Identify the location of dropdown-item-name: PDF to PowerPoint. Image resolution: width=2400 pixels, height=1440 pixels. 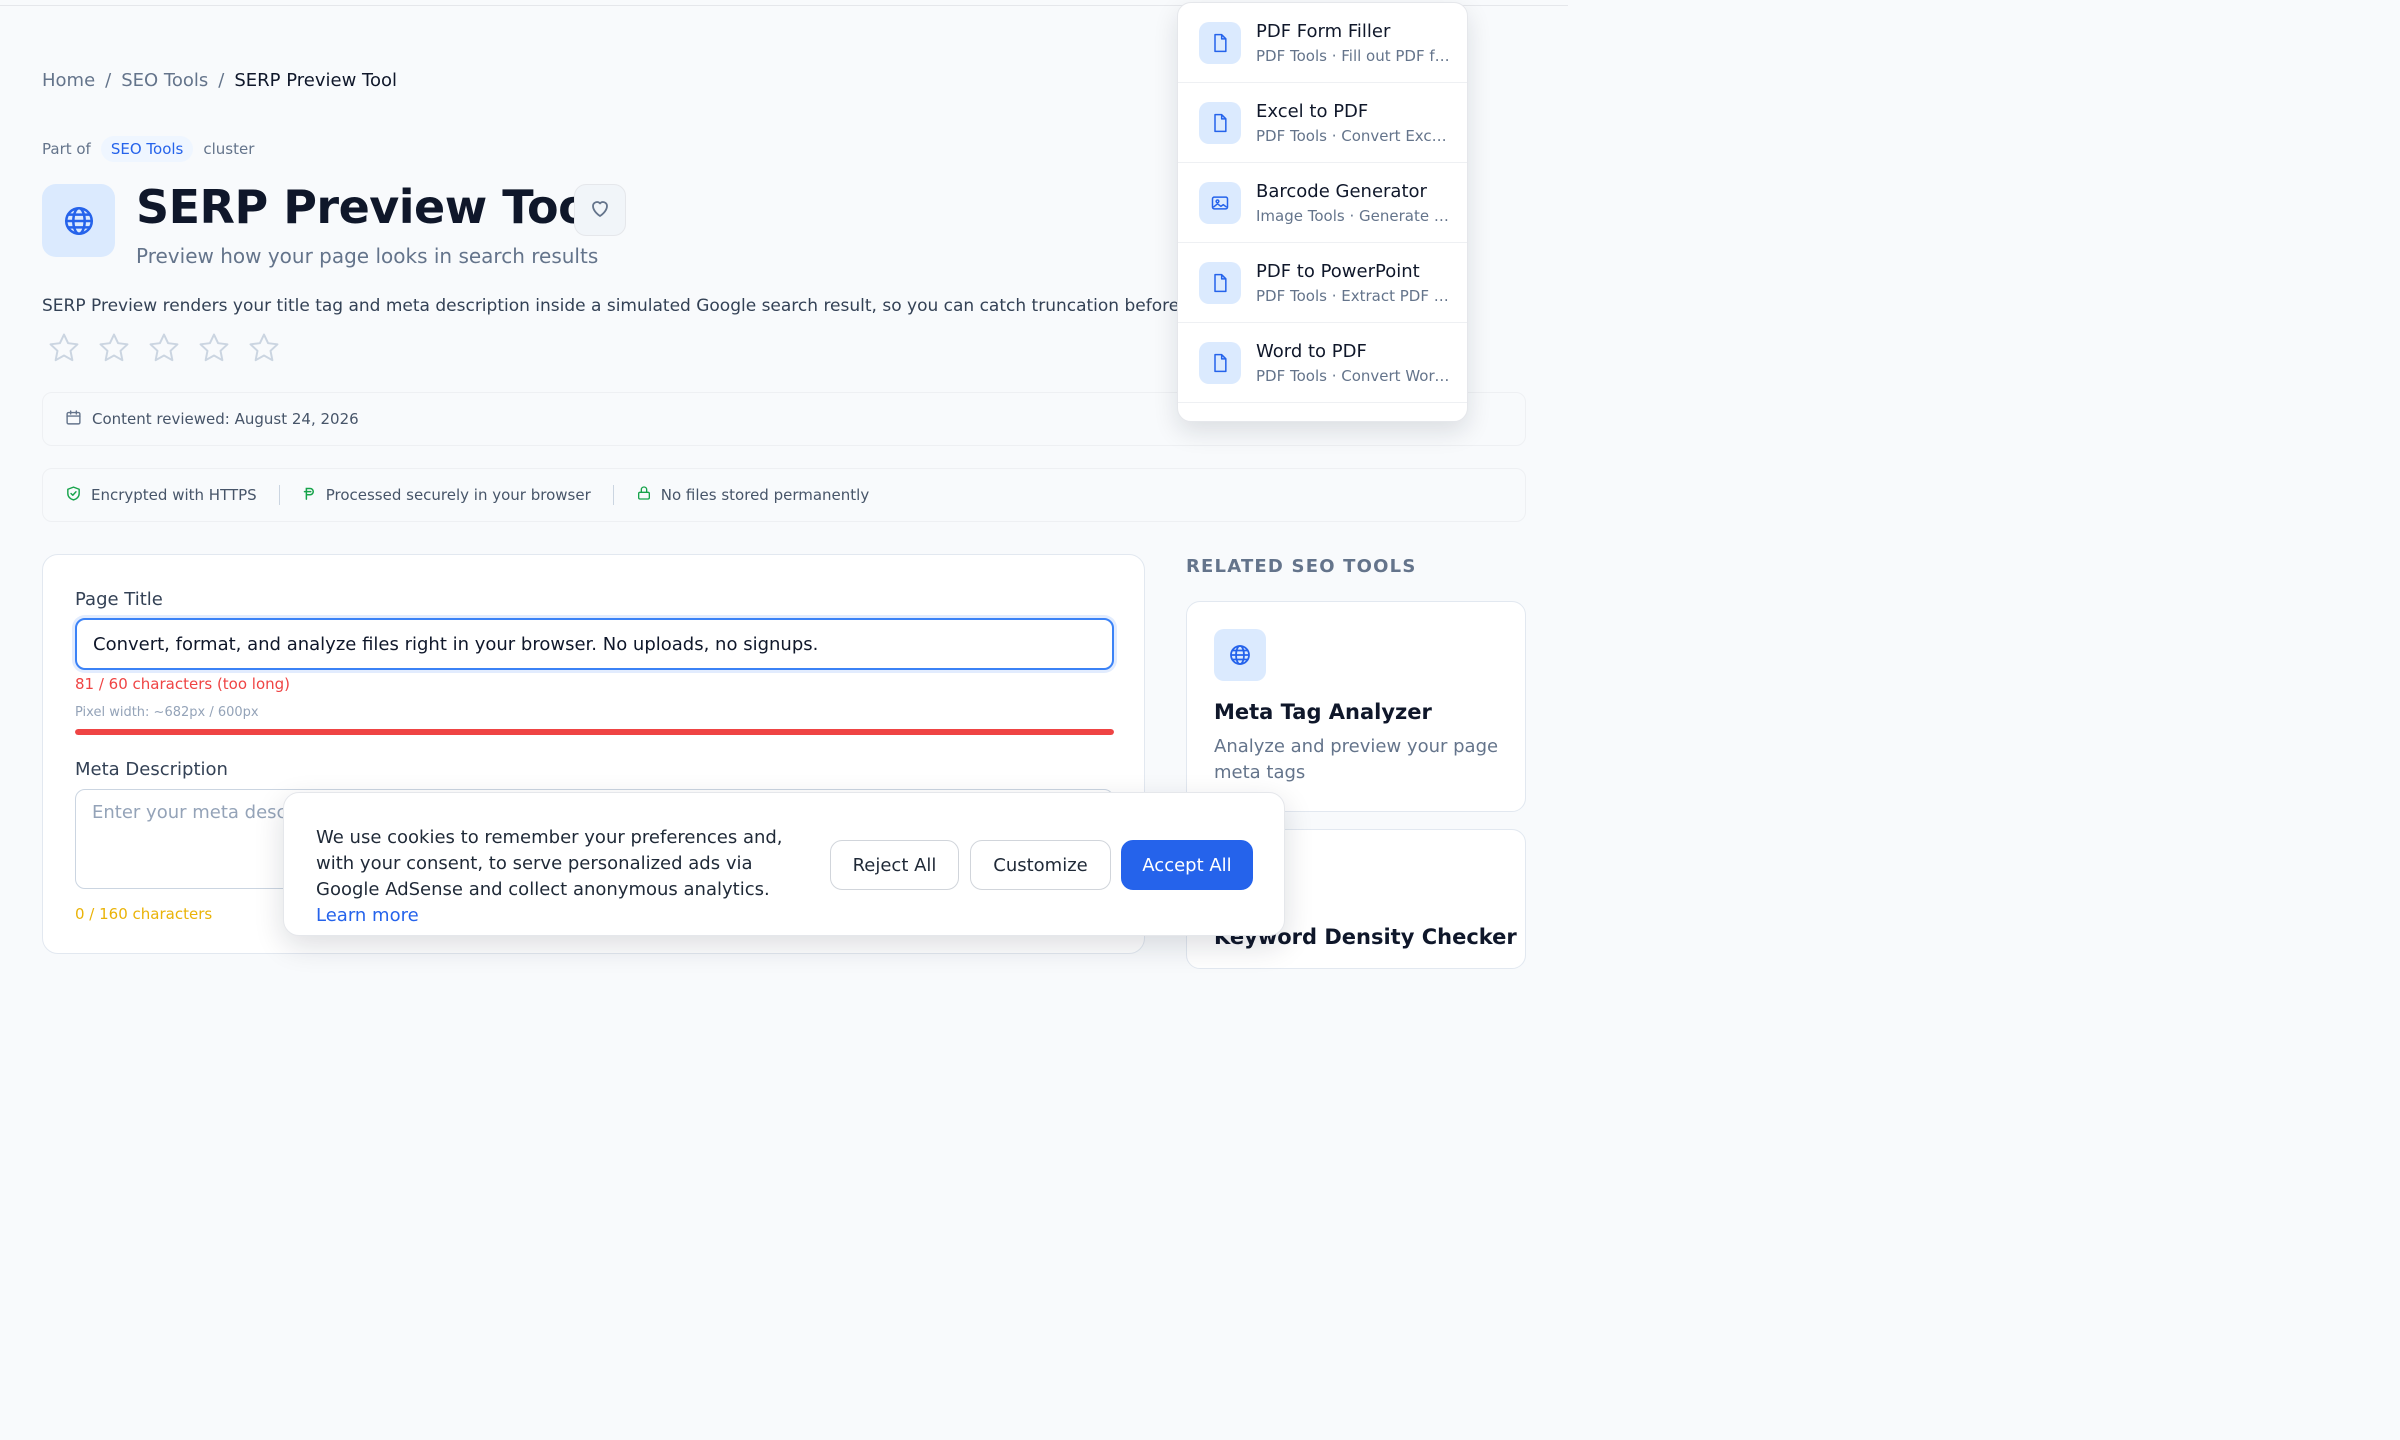
(1338, 271).